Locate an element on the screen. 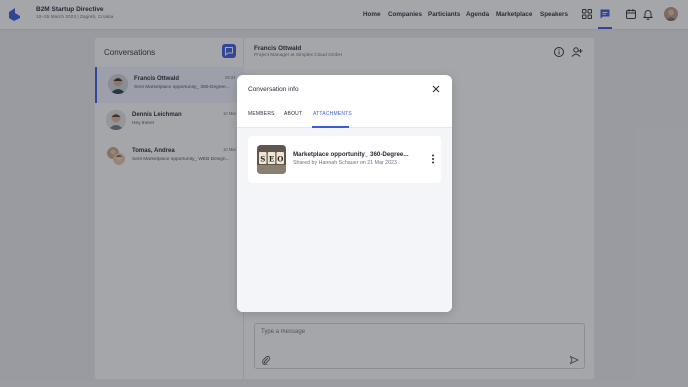  thumbnail-letter: E is located at coordinates (271, 159).